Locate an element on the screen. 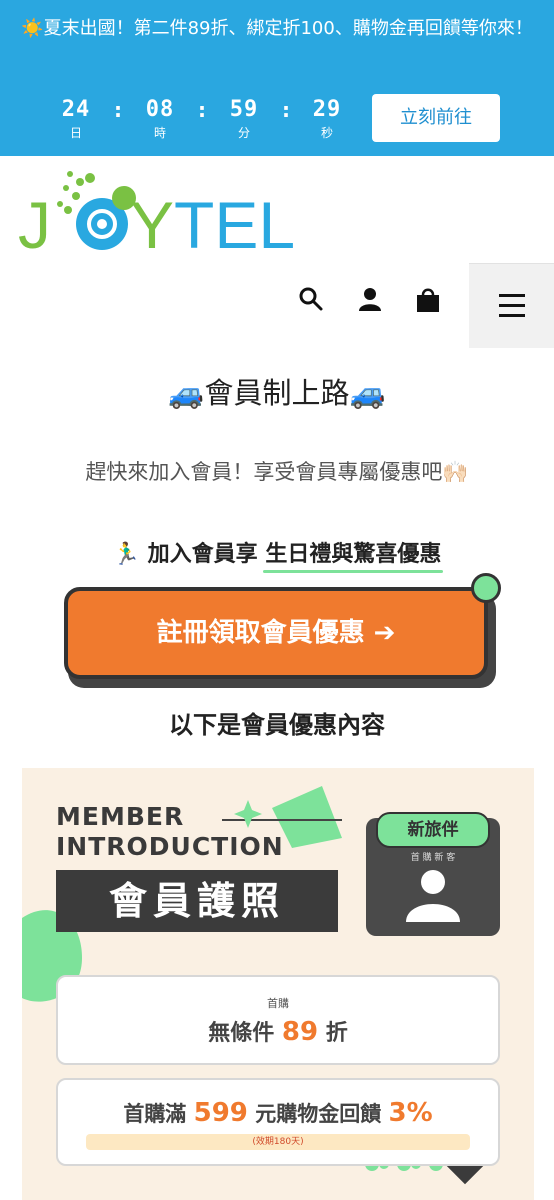 The width and height of the screenshot is (554, 1200). countdown-seconds-unit: 秒 is located at coordinates (326, 133).